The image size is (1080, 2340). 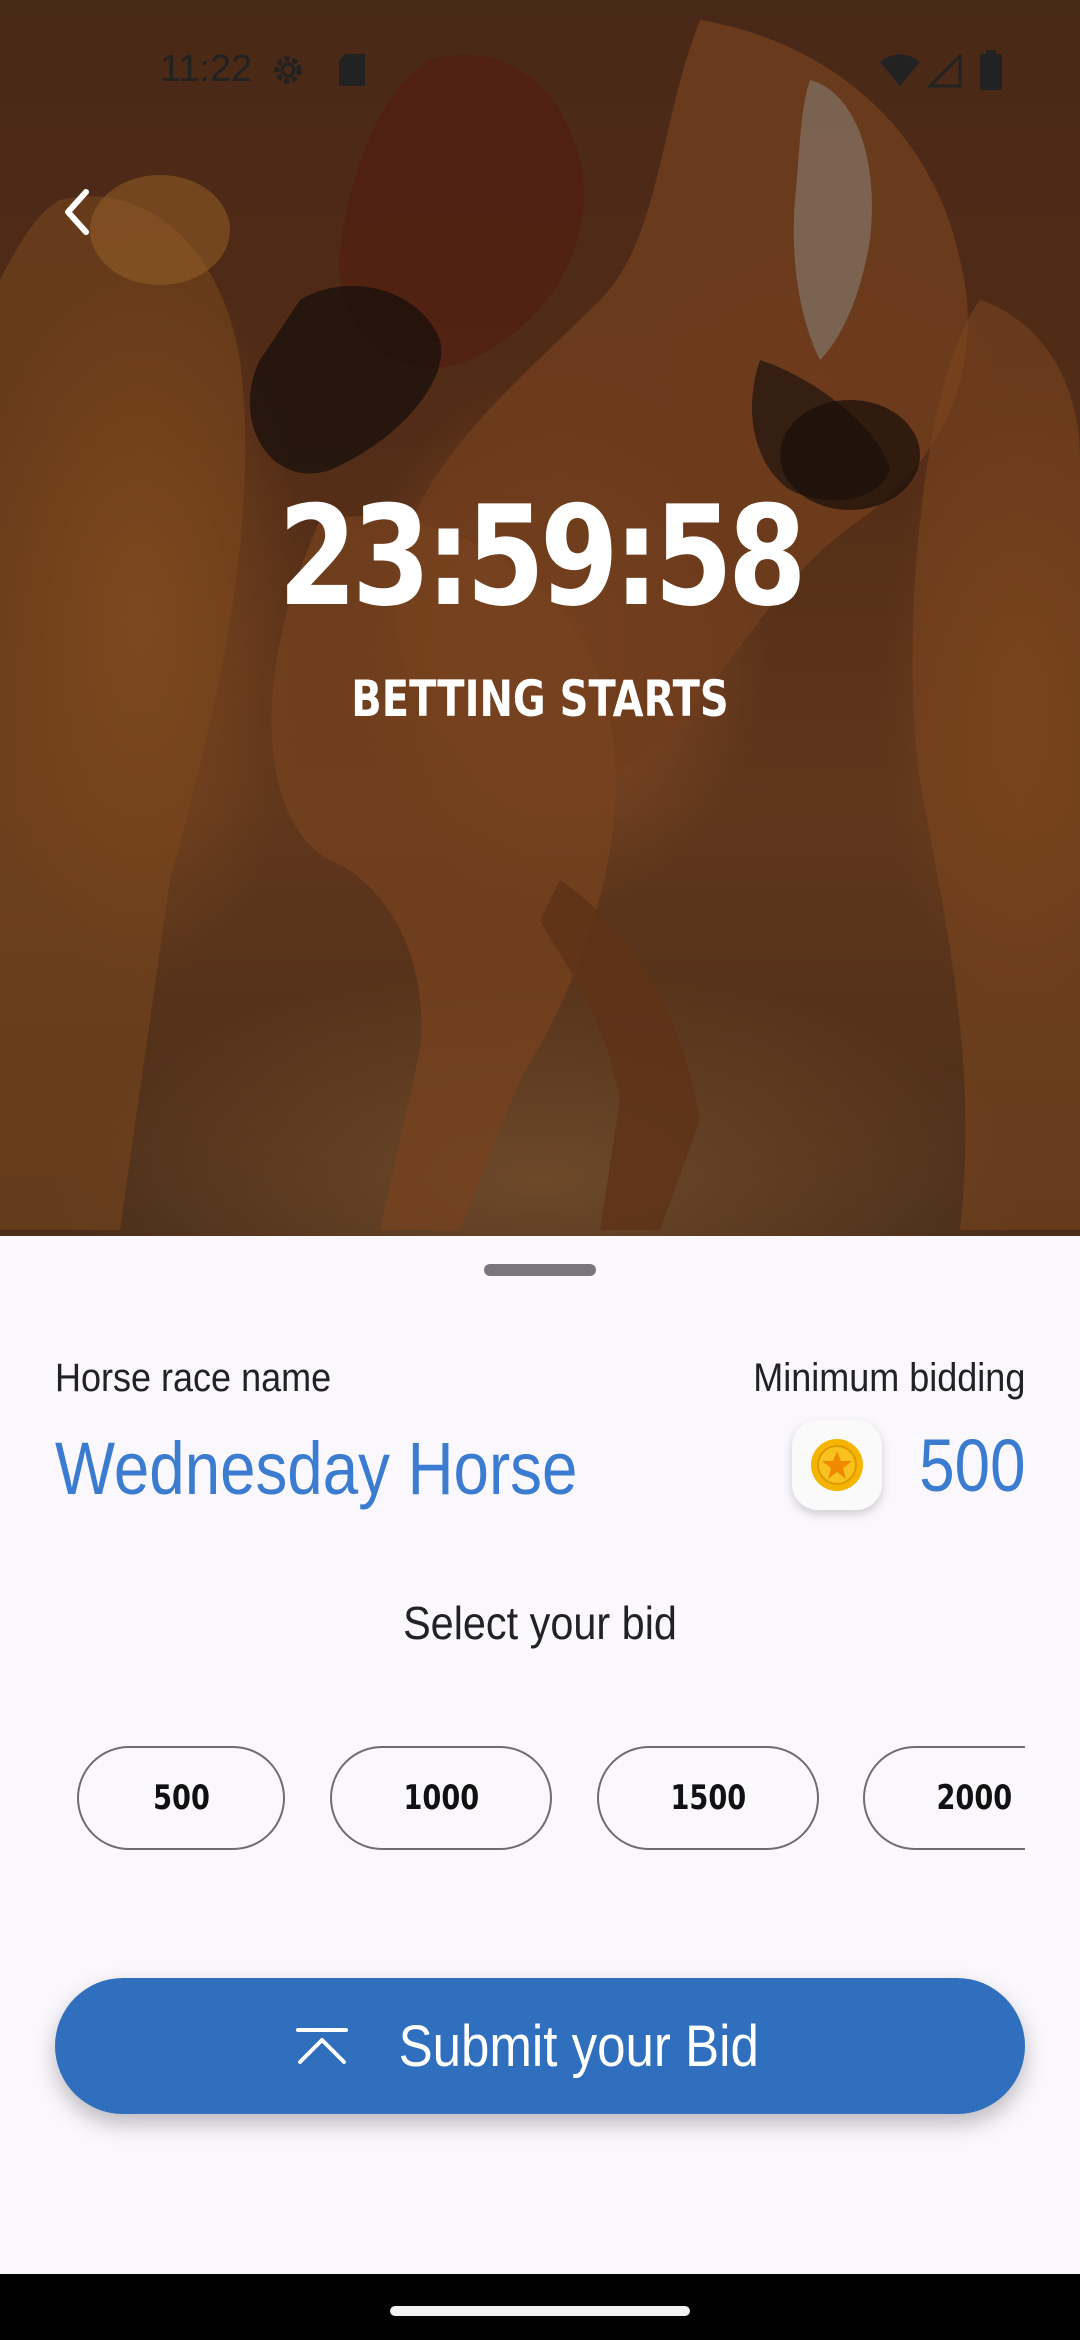 What do you see at coordinates (540, 70) in the screenshot?
I see `status-bar: 11:22` at bounding box center [540, 70].